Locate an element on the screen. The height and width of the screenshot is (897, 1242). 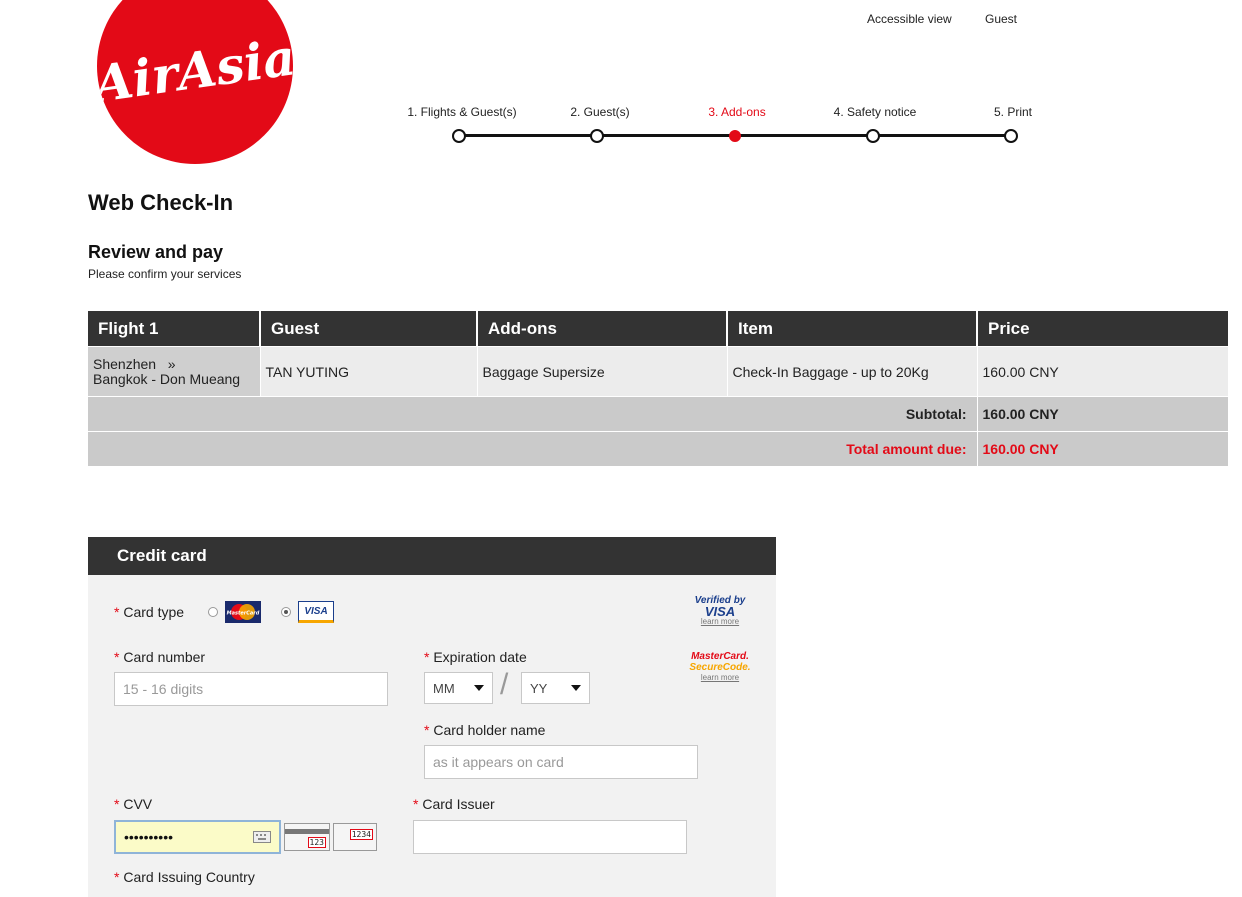
accessible-view-link: Accessible view is located at coordinates (909, 19).